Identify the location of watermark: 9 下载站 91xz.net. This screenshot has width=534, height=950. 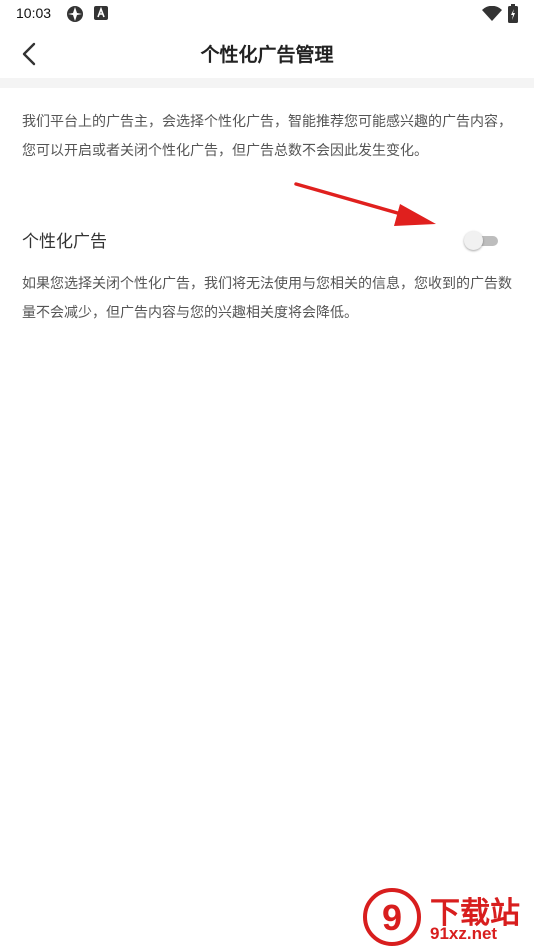
(445, 917).